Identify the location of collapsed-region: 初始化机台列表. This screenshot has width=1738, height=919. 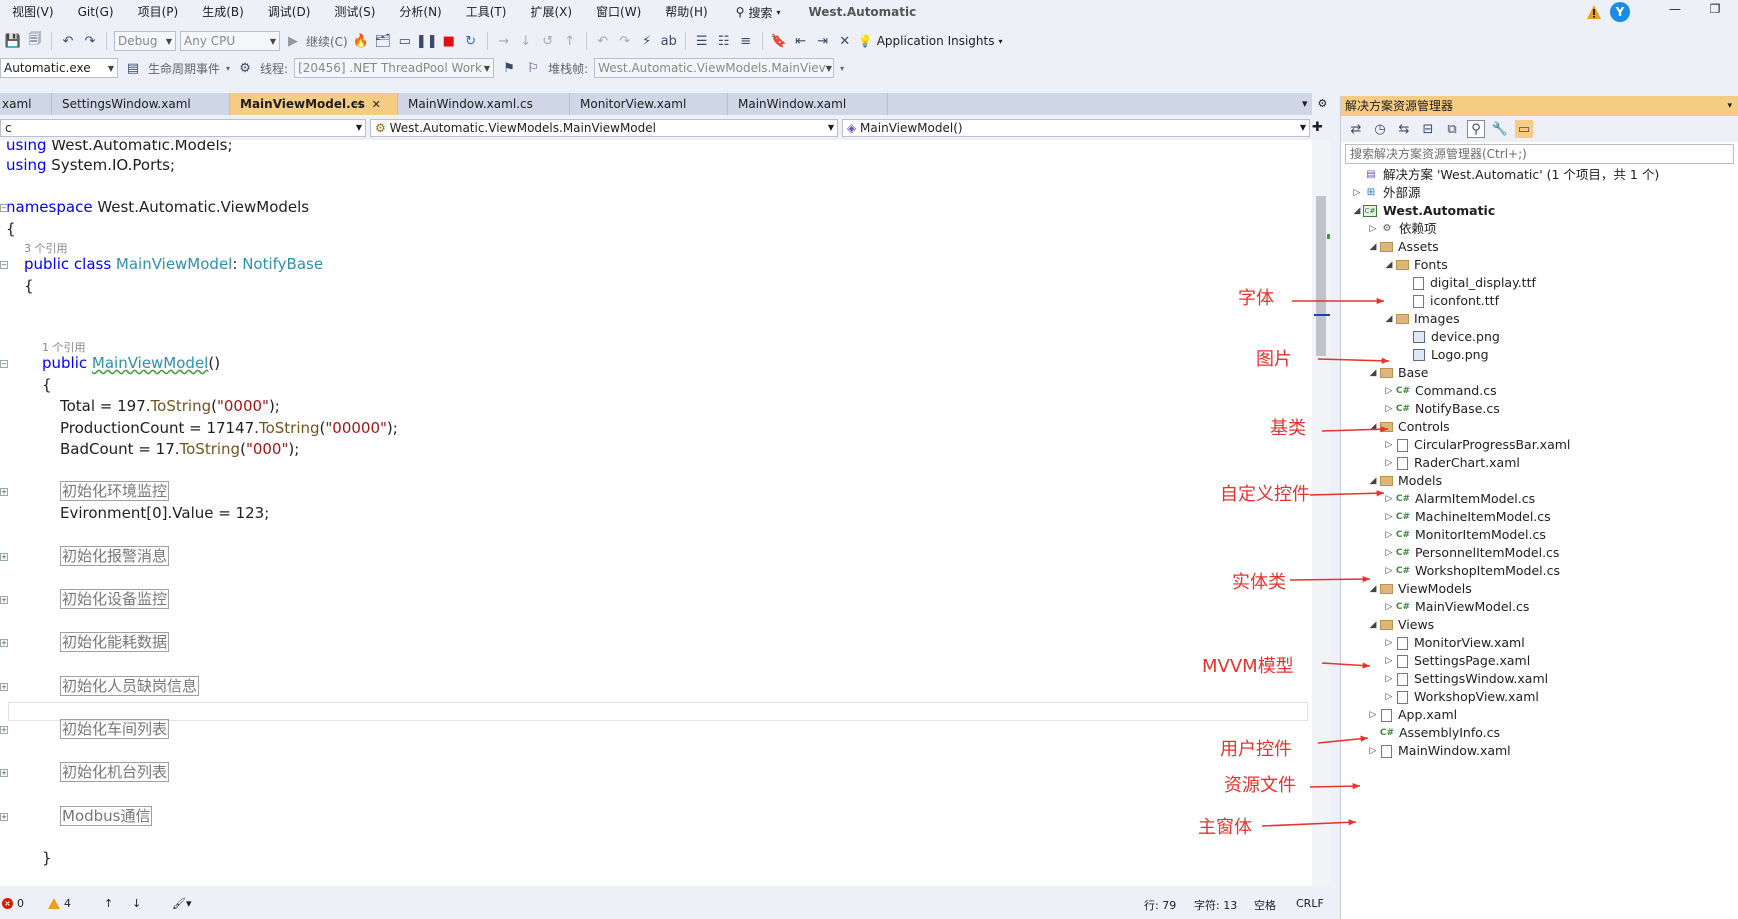
(115, 772).